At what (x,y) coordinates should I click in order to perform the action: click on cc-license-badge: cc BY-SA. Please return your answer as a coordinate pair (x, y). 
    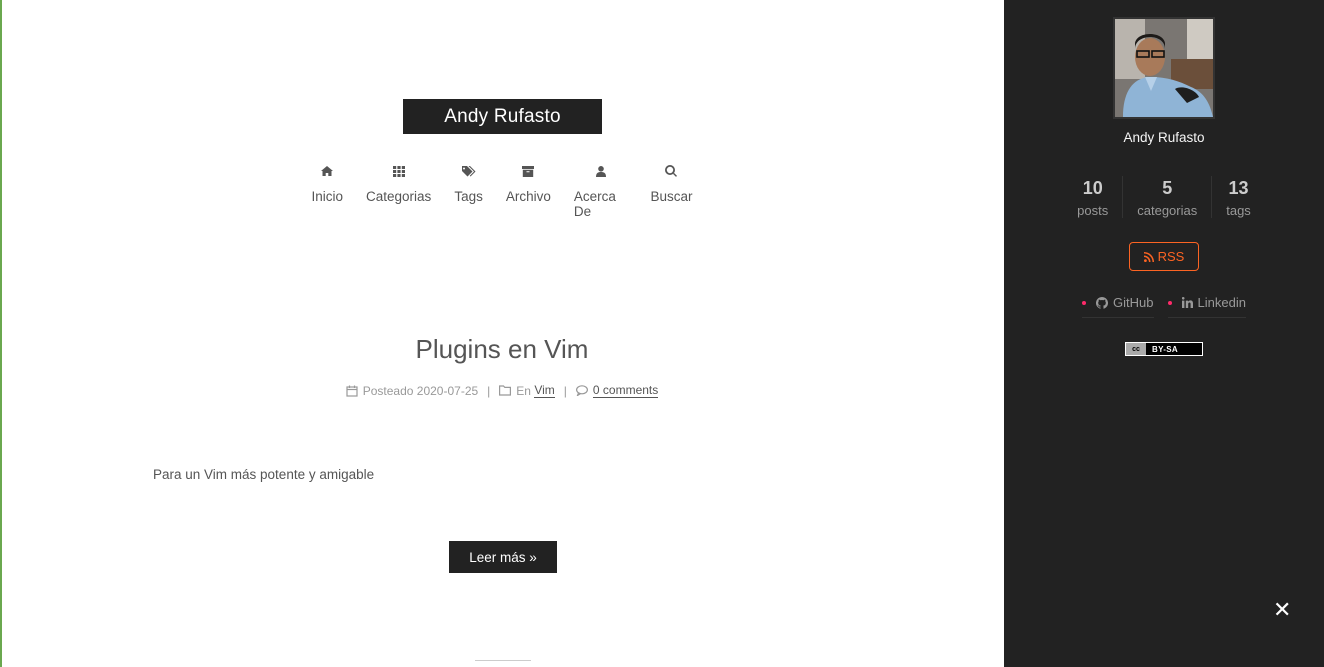
    Looking at the image, I should click on (1164, 349).